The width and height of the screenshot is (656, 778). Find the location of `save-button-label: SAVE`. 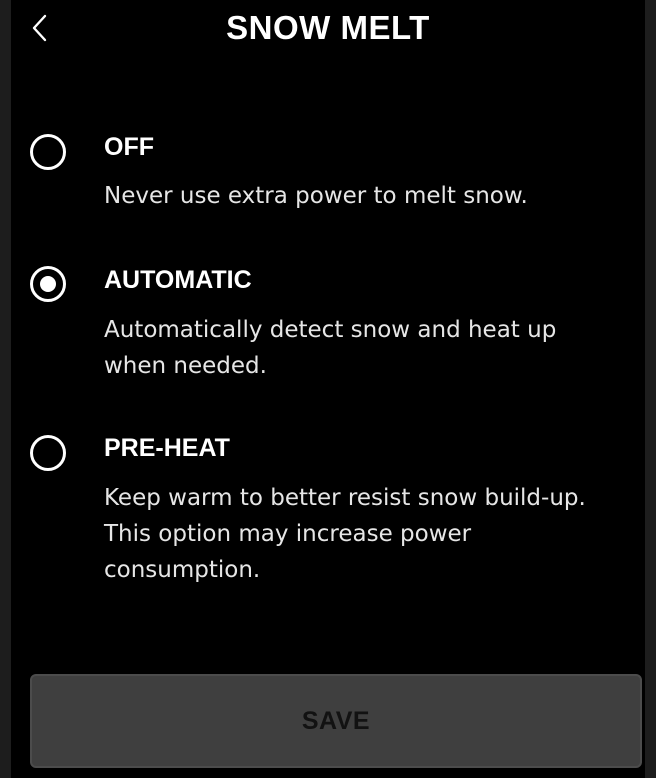

save-button-label: SAVE is located at coordinates (336, 720).